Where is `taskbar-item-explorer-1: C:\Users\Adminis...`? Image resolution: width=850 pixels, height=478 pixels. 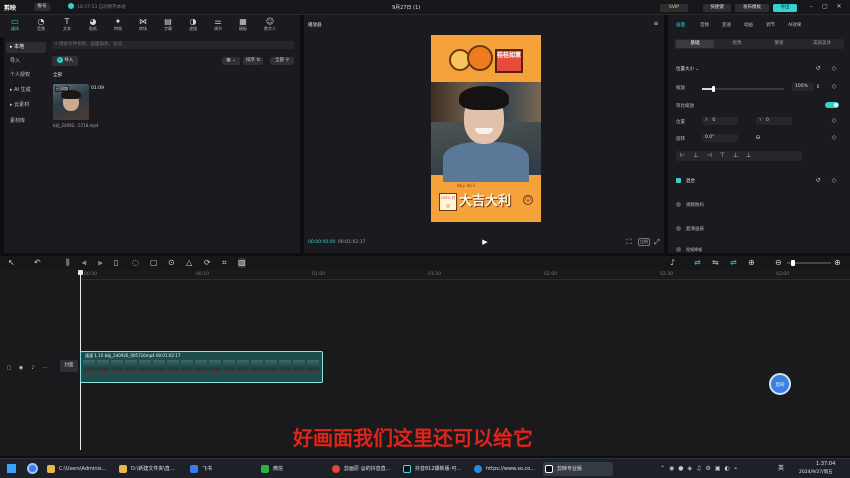 taskbar-item-explorer-1: C:\Users\Adminis... is located at coordinates (75, 469).